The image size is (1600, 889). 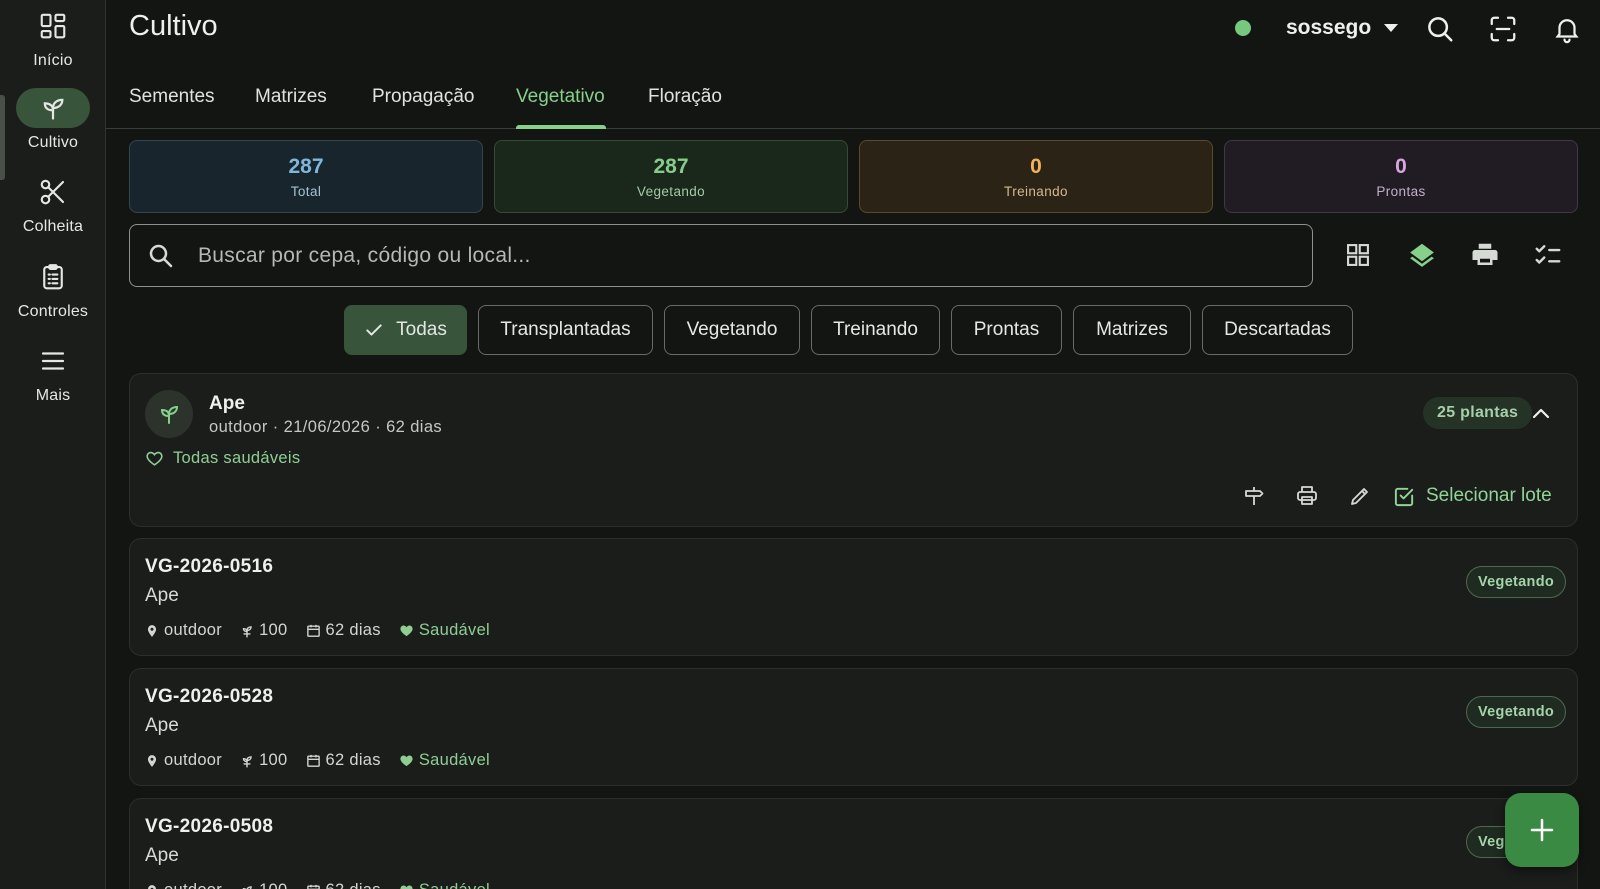 I want to click on caret-down-icon, so click(x=1391, y=28).